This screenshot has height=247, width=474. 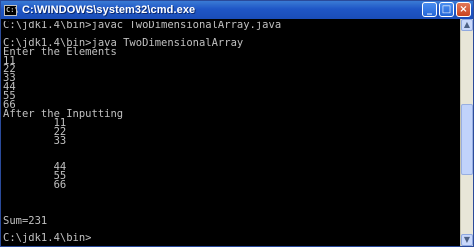 I want to click on scroll-up-button: ▲, so click(x=467, y=25).